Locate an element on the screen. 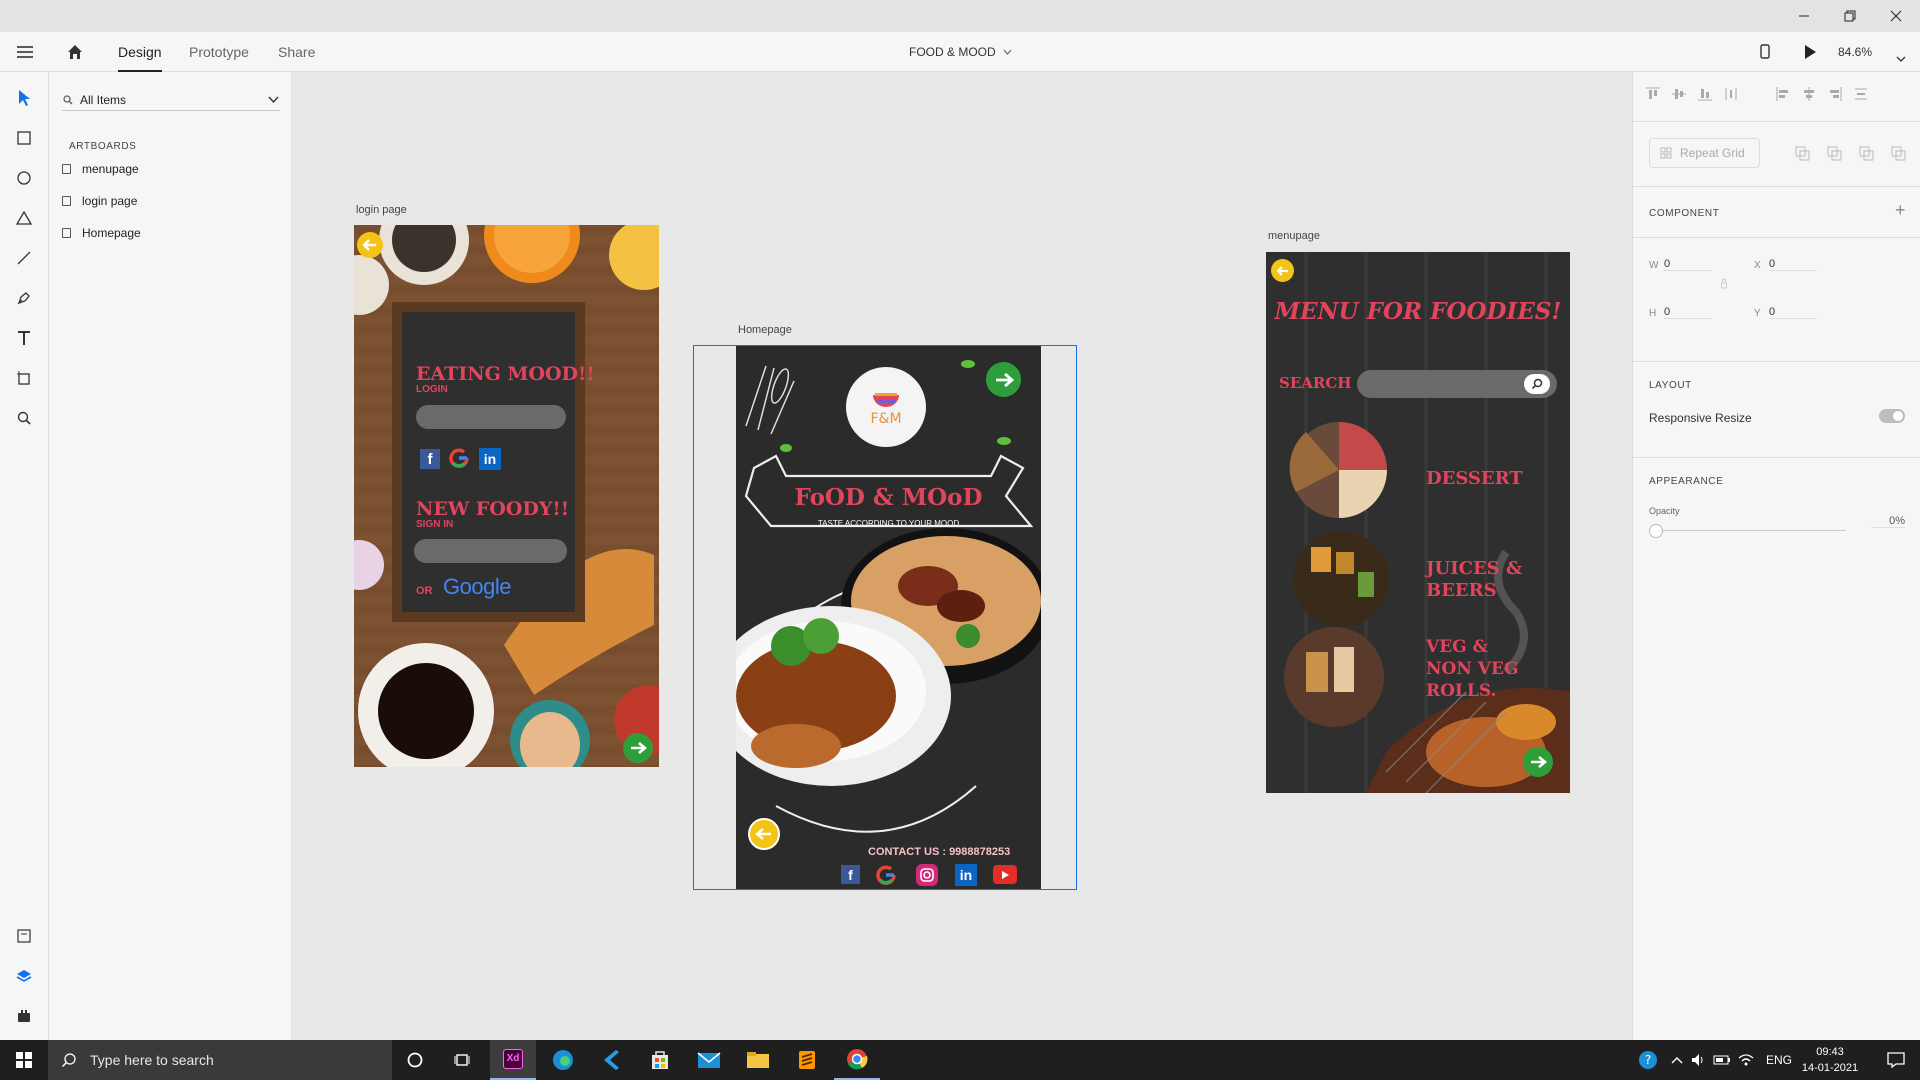 Image resolution: width=1920 pixels, height=1080 pixels. text-tool-icon is located at coordinates (24, 338).